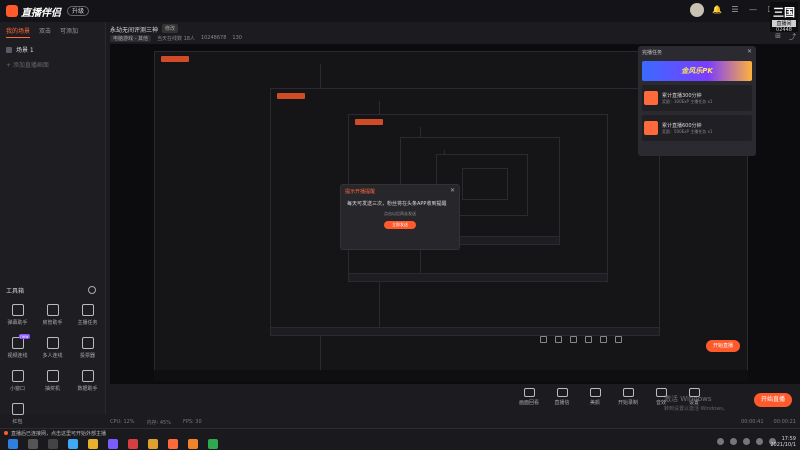  Describe the element at coordinates (130, 38) in the screenshot. I see `category-chip: 电脑游戏 - 其他` at that location.